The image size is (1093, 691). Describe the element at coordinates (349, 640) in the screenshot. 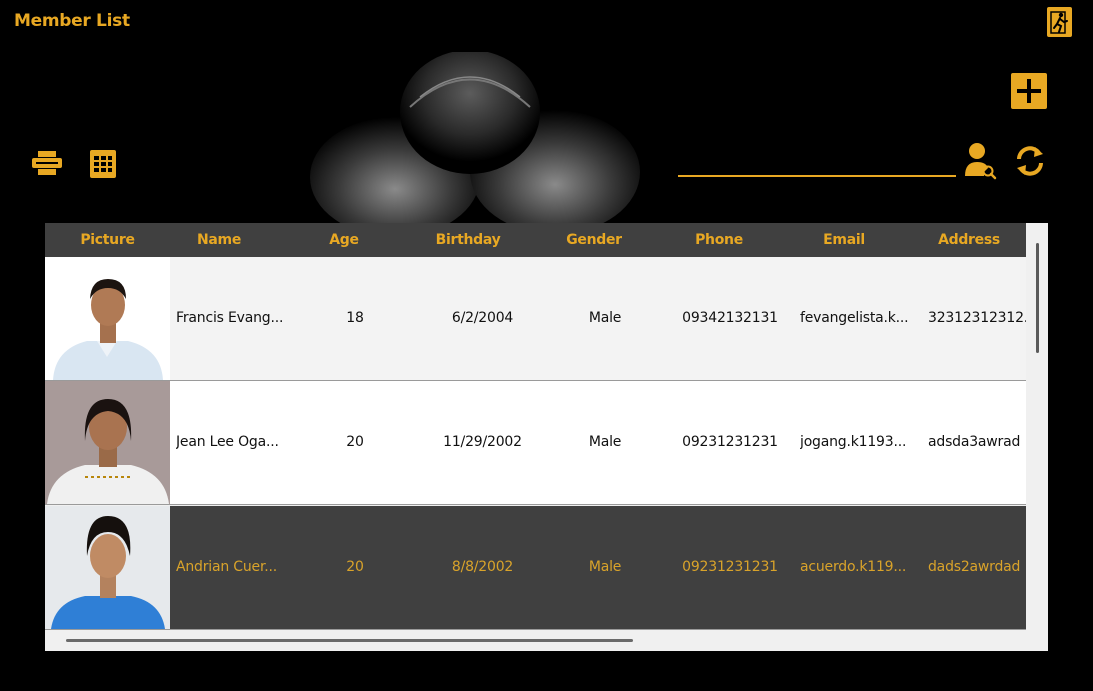

I see `horizontal-scrollbar` at that location.